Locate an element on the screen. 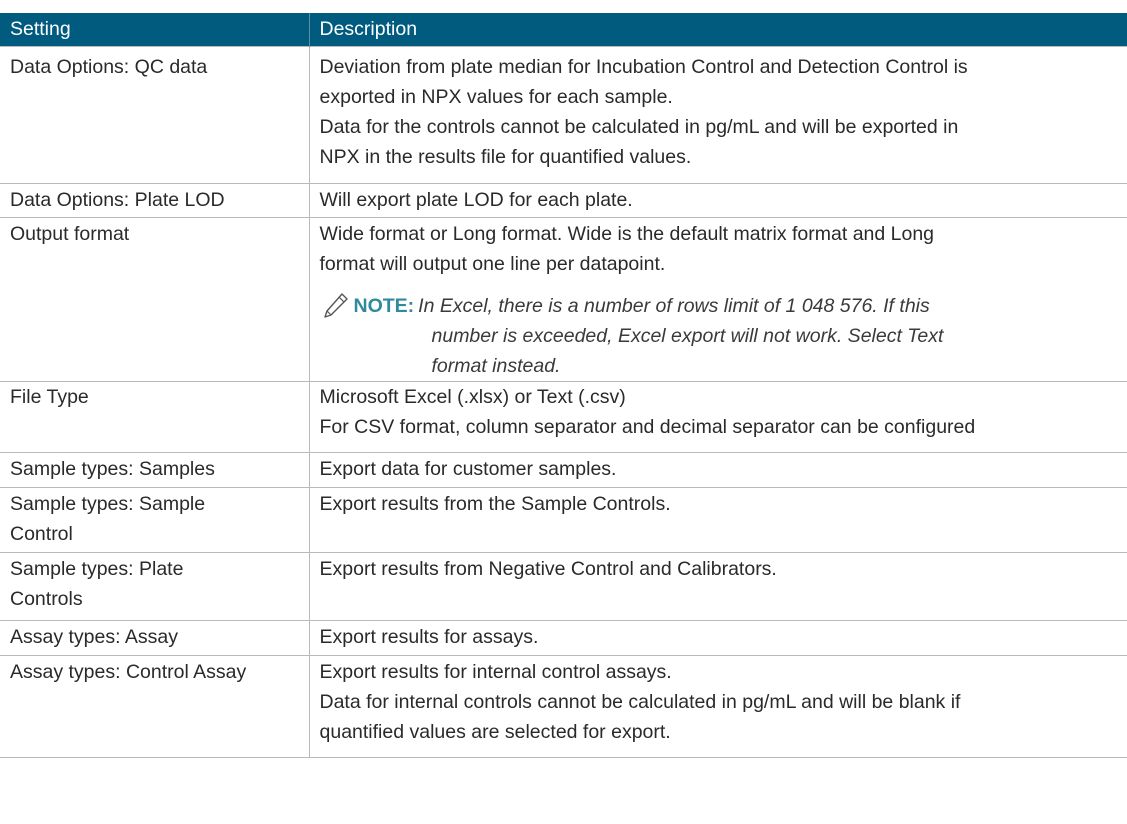 The height and width of the screenshot is (824, 1127). description-line: Export results from the Sample Controls. is located at coordinates (495, 504).